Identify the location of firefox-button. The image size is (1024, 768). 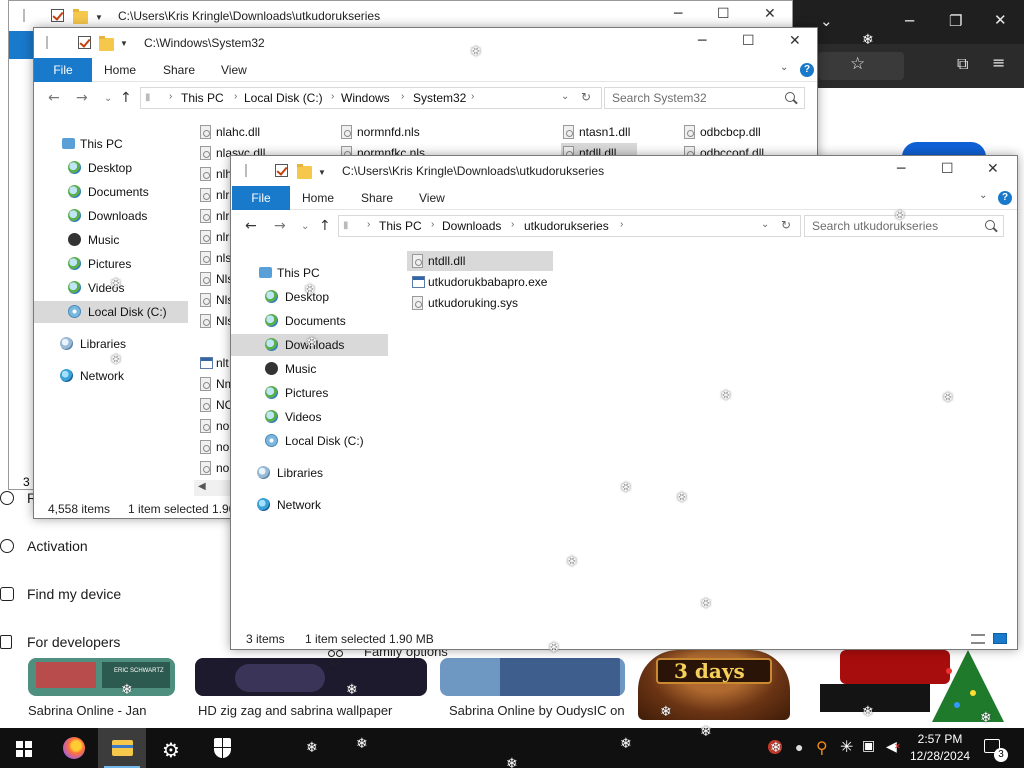
(74, 748).